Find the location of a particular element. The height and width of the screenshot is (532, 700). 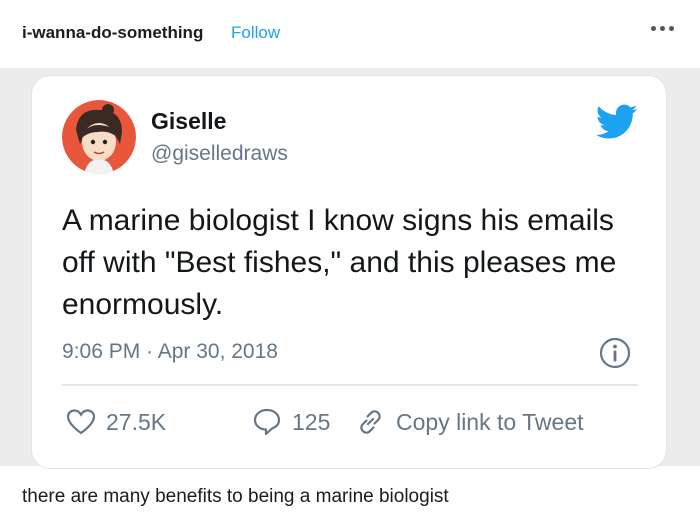

copy-link-label: Copy link to Tweet is located at coordinates (490, 421).